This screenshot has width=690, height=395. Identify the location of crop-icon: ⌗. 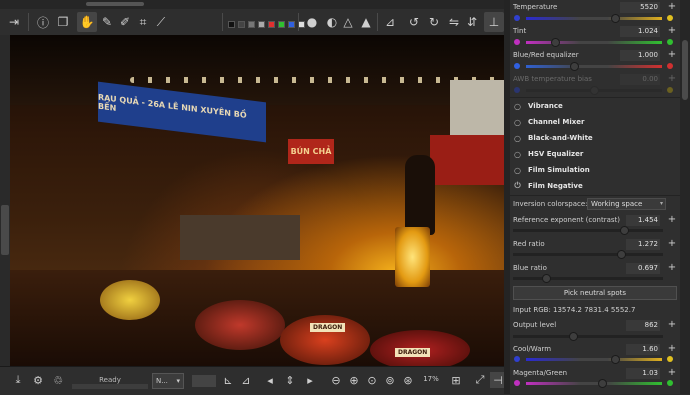
(143, 22).